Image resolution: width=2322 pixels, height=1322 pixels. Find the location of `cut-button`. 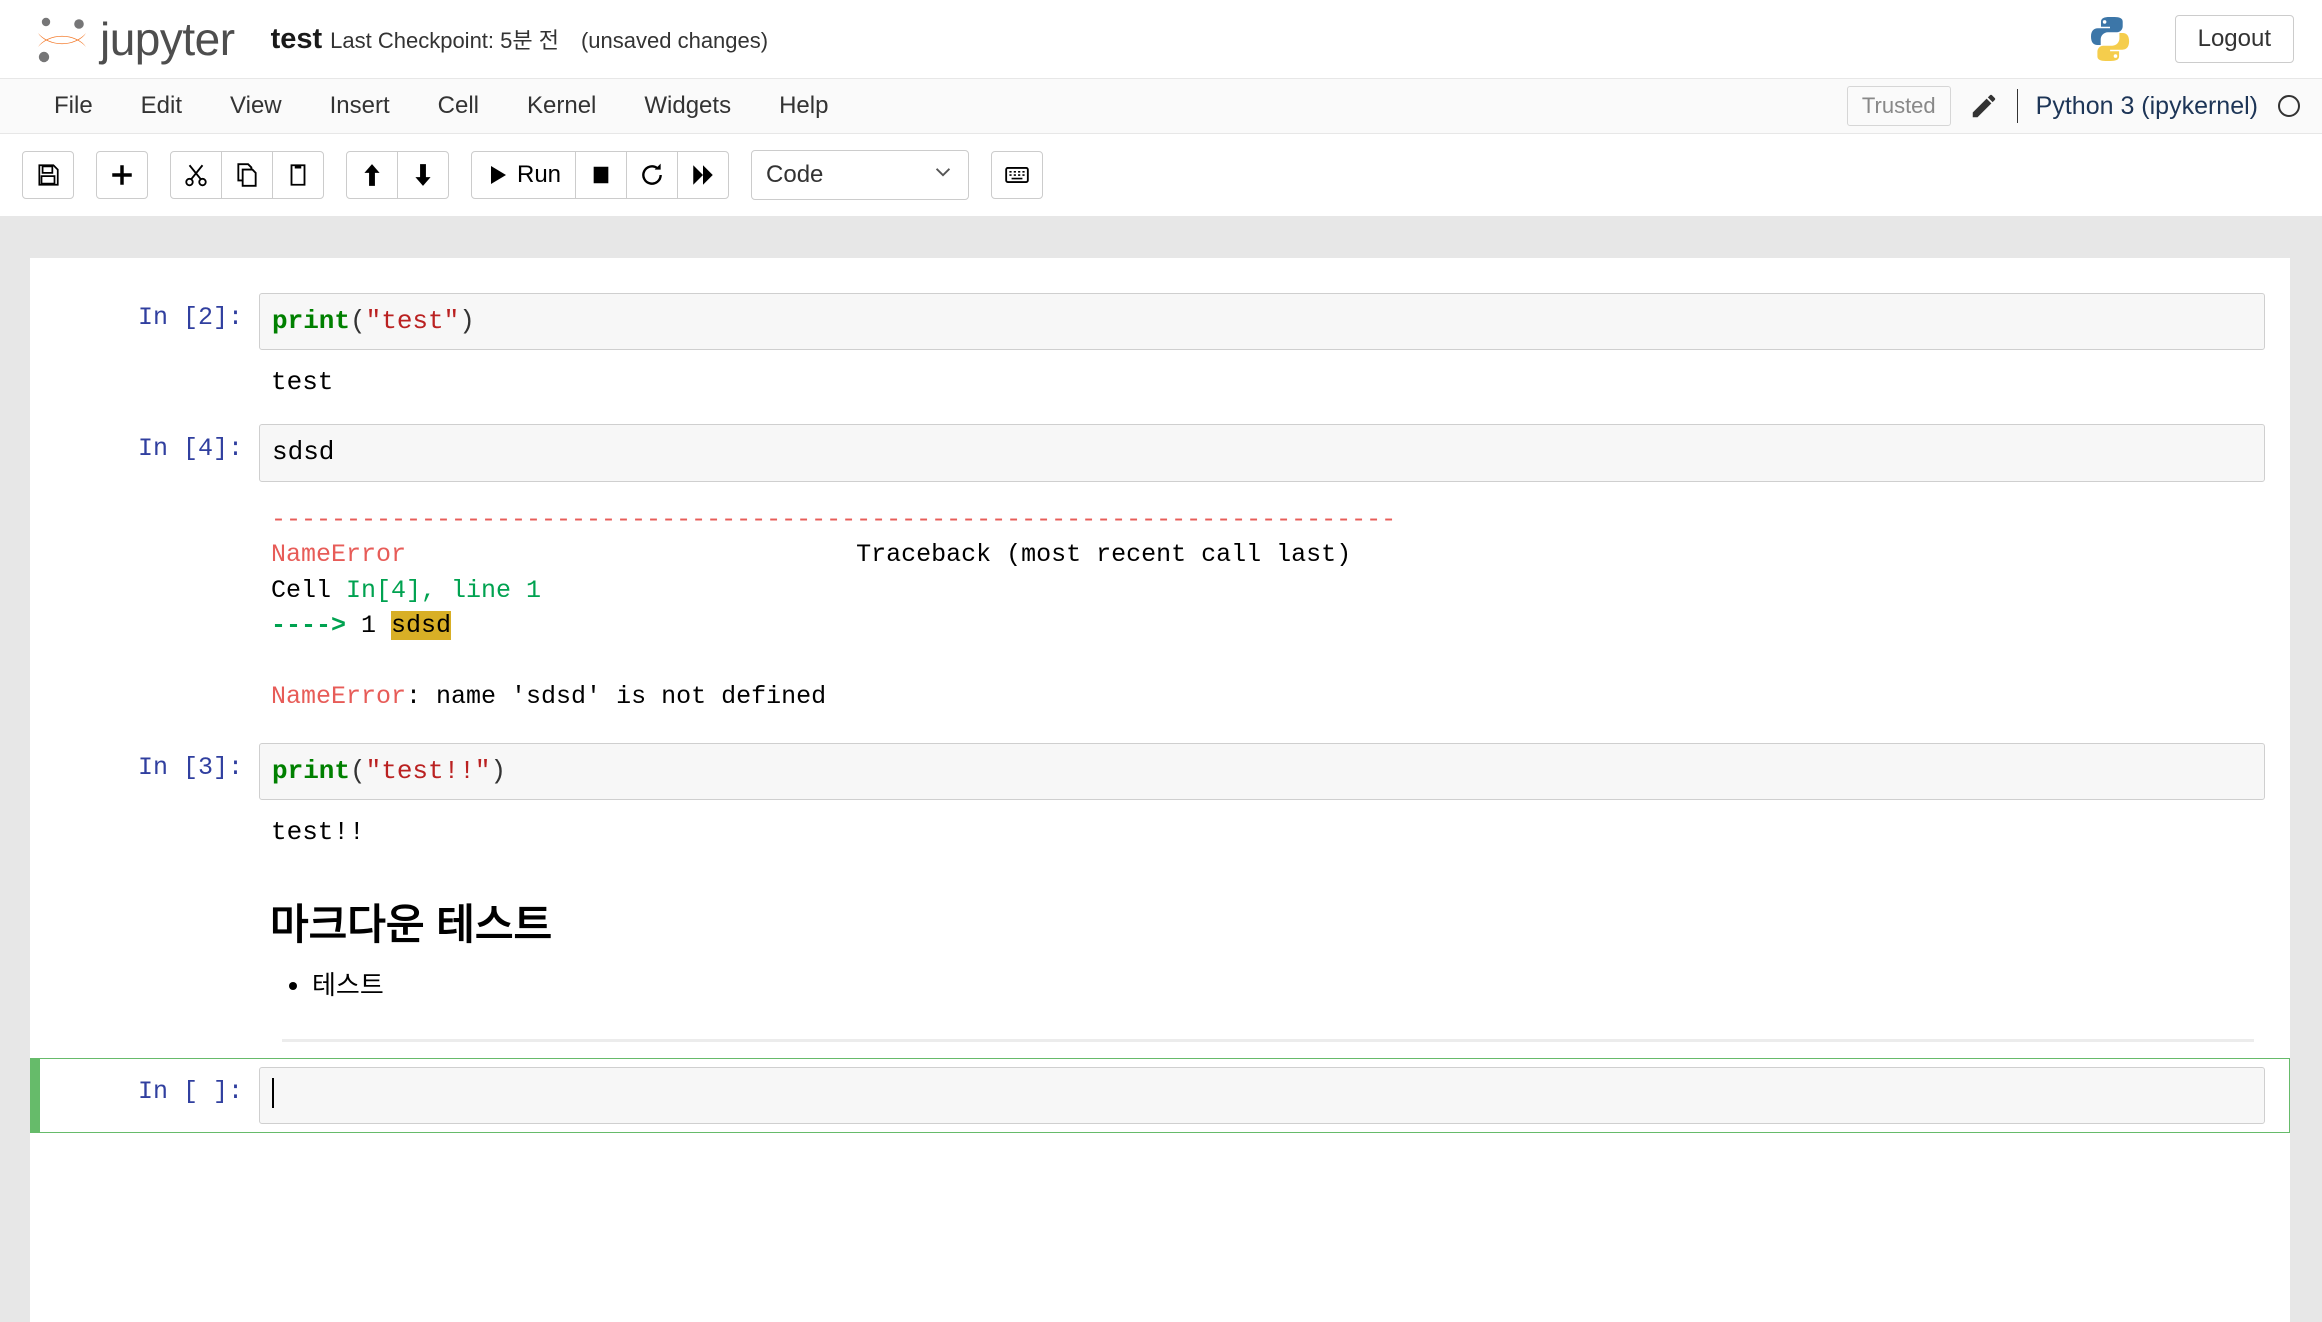

cut-button is located at coordinates (196, 175).